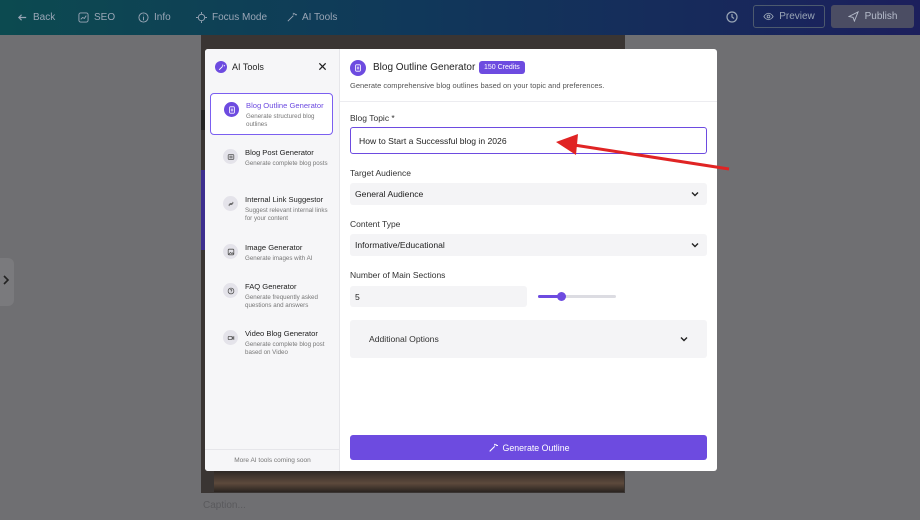 Image resolution: width=920 pixels, height=520 pixels. Describe the element at coordinates (398, 275) in the screenshot. I see `sections-label: Number of Main Sections` at that location.